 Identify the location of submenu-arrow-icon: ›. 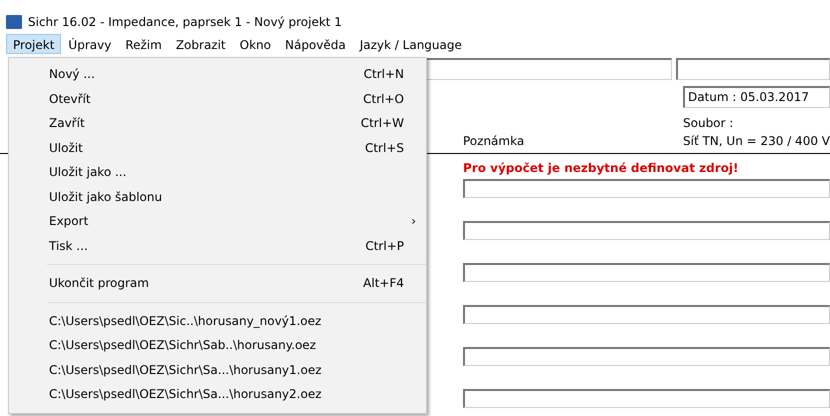
(413, 221).